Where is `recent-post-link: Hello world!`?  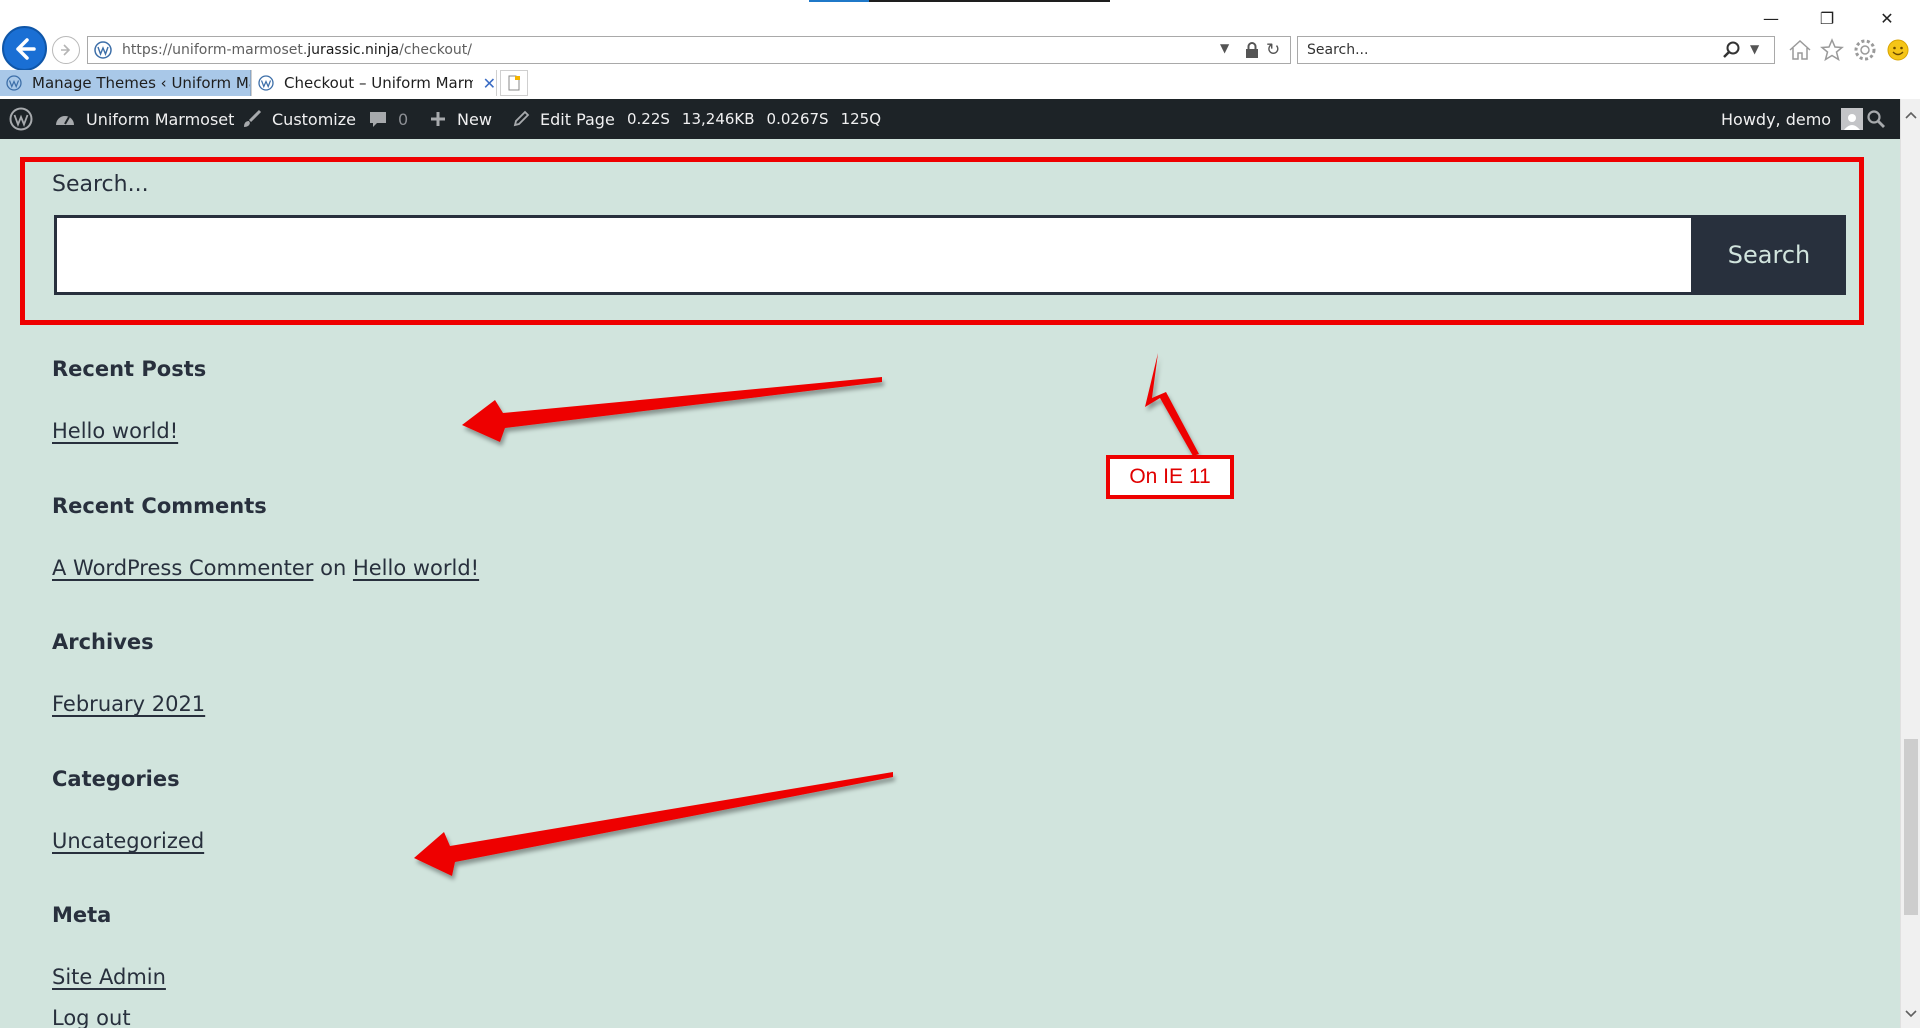 recent-post-link: Hello world! is located at coordinates (115, 431).